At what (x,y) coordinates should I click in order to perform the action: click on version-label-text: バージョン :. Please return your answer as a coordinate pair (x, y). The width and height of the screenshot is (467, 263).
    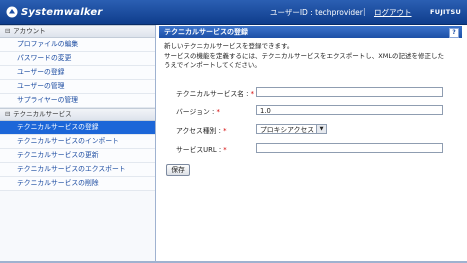
    Looking at the image, I should click on (195, 112).